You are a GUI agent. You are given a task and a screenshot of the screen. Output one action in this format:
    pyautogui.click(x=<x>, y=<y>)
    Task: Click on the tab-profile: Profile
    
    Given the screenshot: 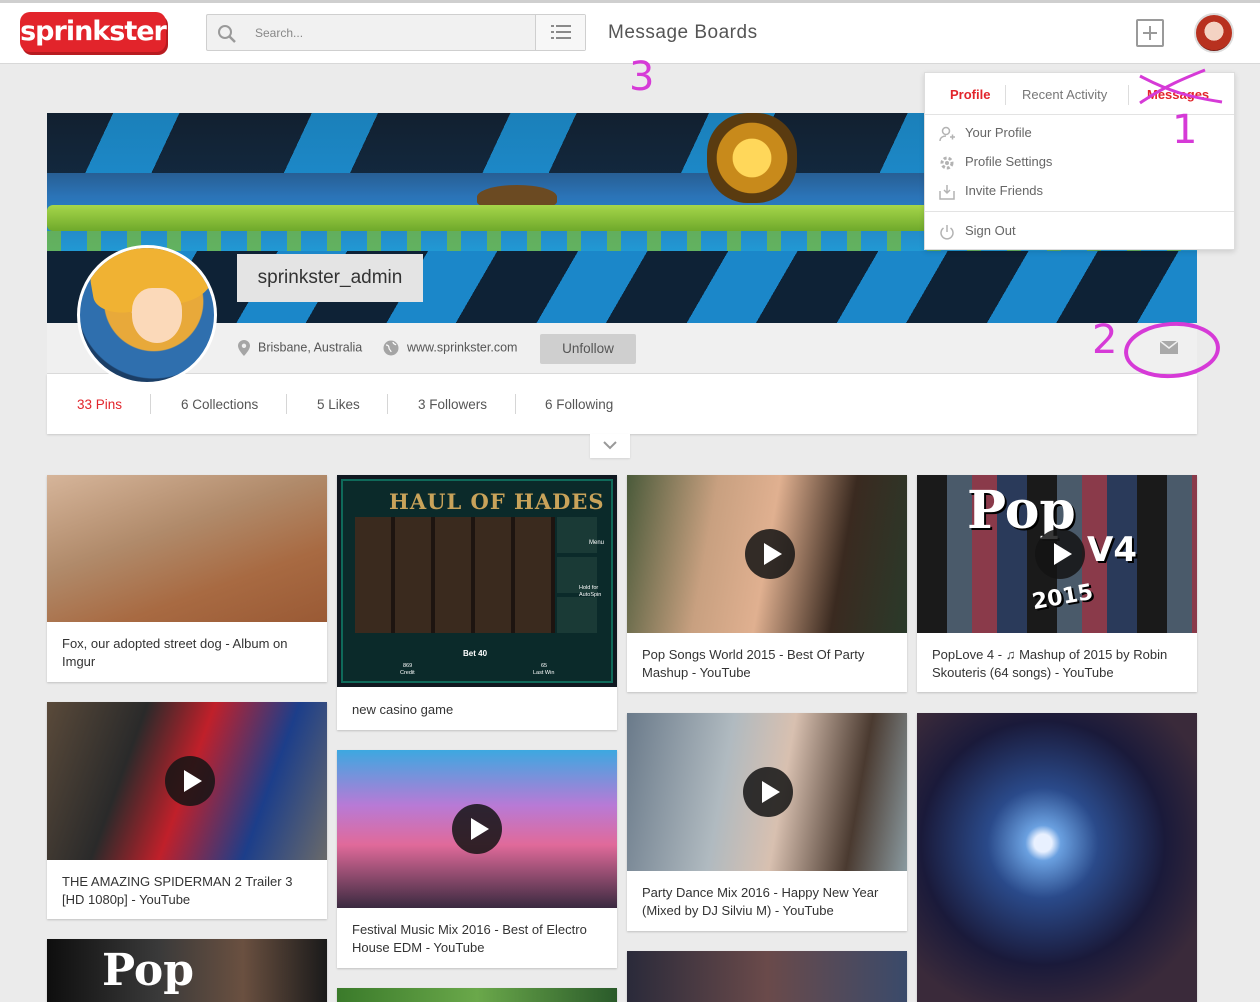 What is the action you would take?
    pyautogui.click(x=970, y=94)
    